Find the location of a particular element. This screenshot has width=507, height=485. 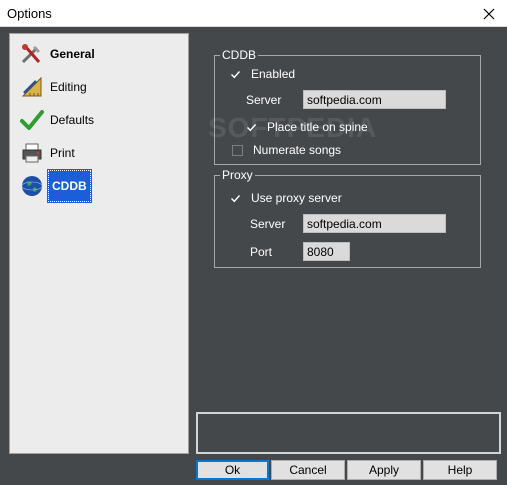

nav-item-label: General is located at coordinates (72, 54).